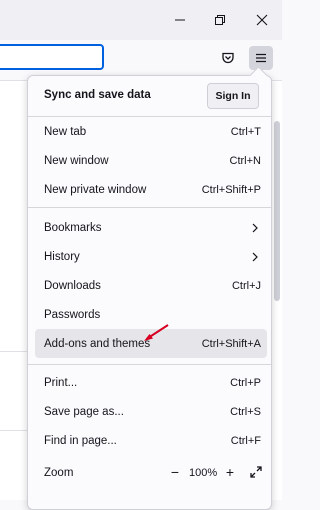 The image size is (320, 510). Describe the element at coordinates (151, 189) in the screenshot. I see `menu-item-new-private-window: New private window Ctrl+Shift+P` at that location.